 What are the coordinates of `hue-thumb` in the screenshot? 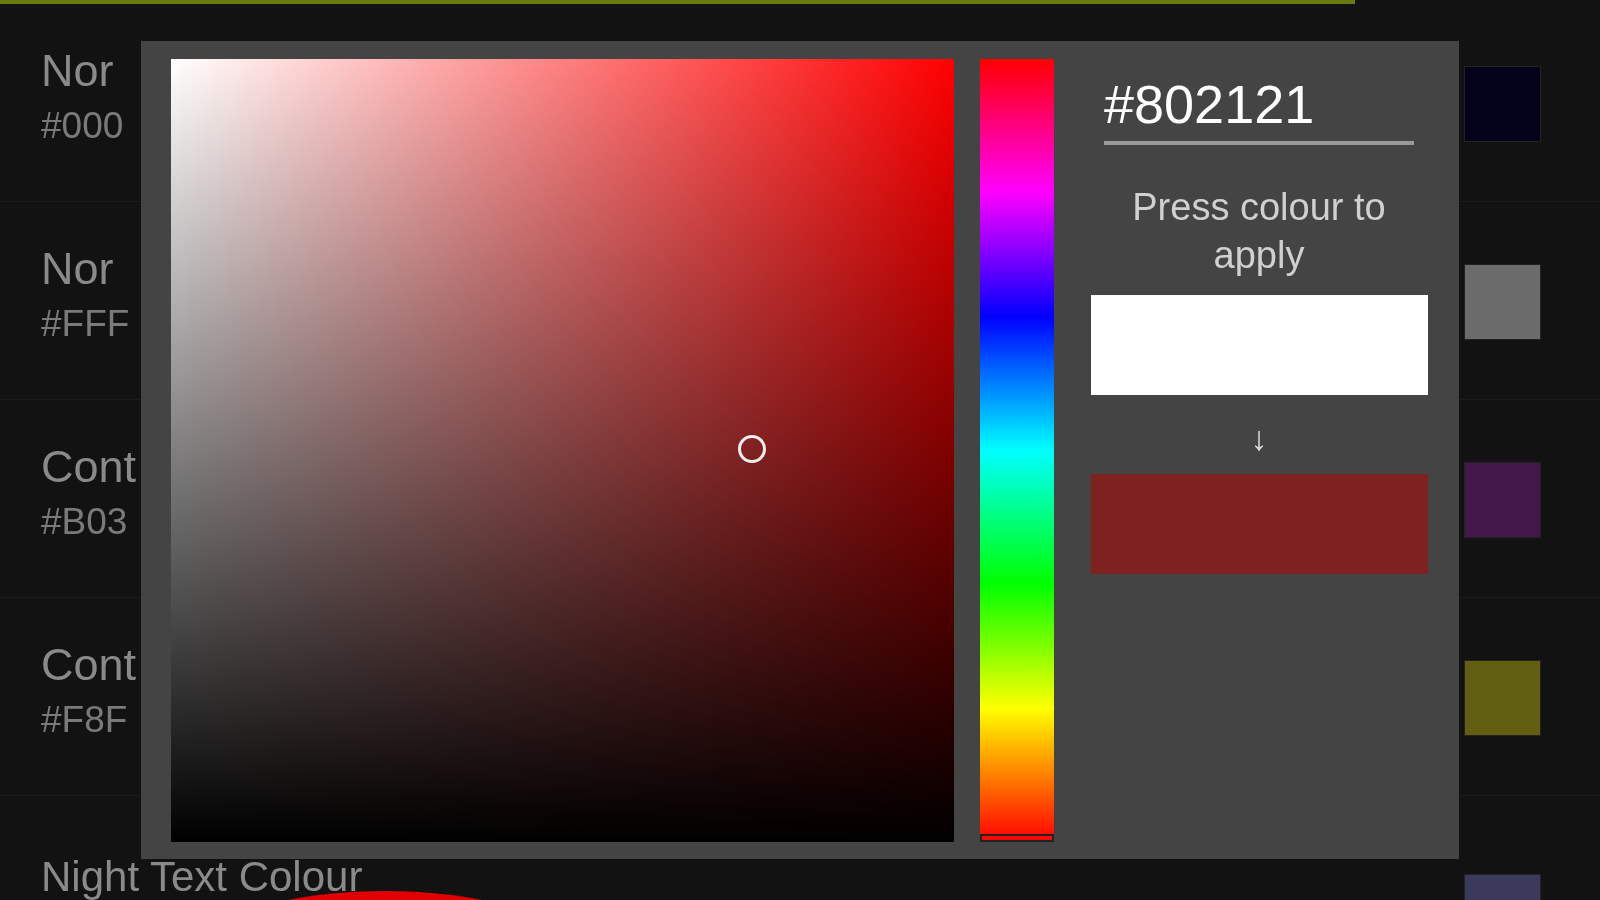 It's located at (1017, 838).